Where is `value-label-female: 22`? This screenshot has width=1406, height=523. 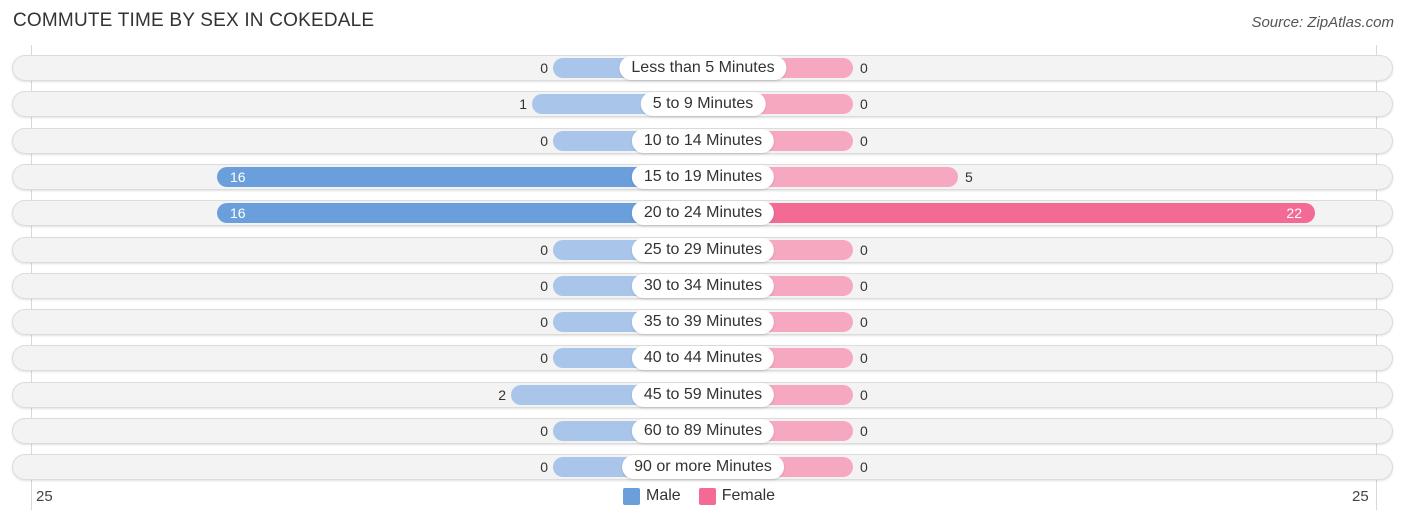 value-label-female: 22 is located at coordinates (1294, 213).